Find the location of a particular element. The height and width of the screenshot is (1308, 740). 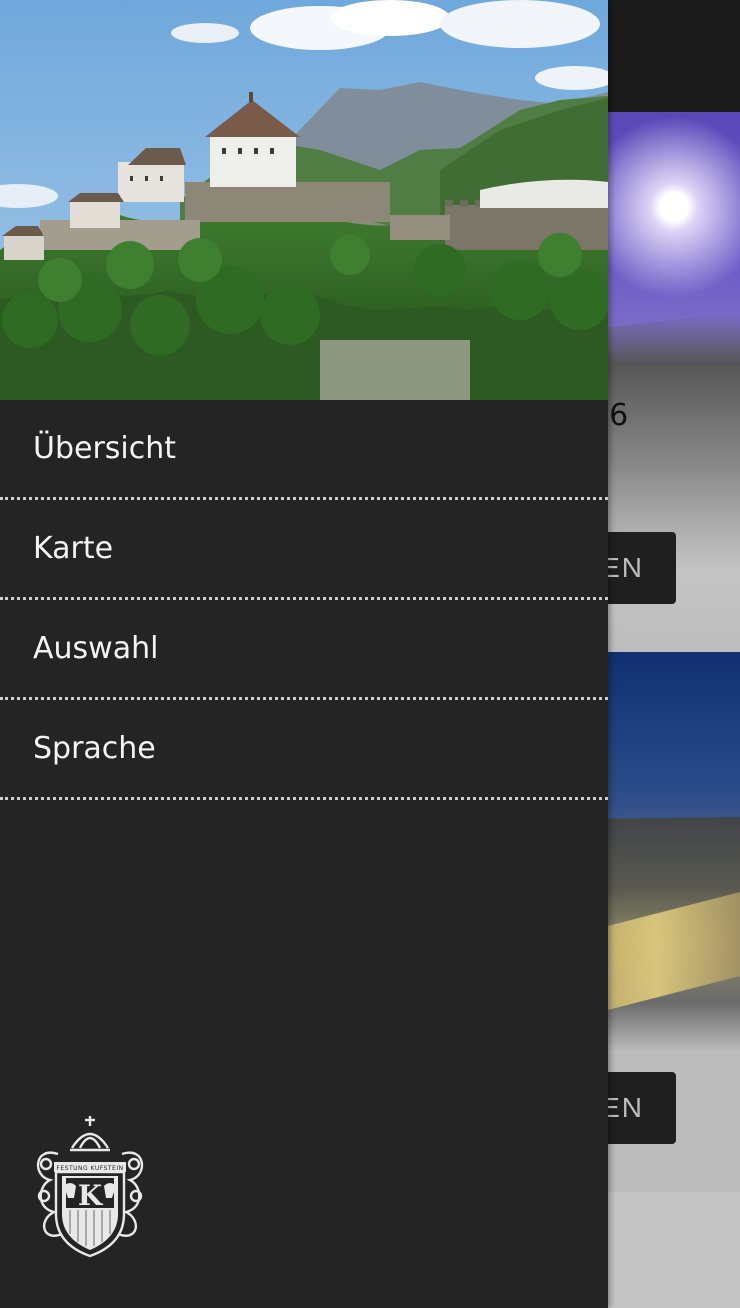

menu-item-label: Übersicht is located at coordinates (105, 448).